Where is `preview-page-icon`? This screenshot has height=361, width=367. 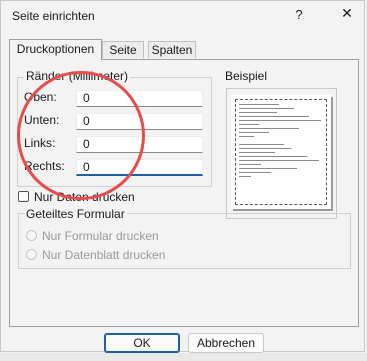 preview-page-icon is located at coordinates (281, 152).